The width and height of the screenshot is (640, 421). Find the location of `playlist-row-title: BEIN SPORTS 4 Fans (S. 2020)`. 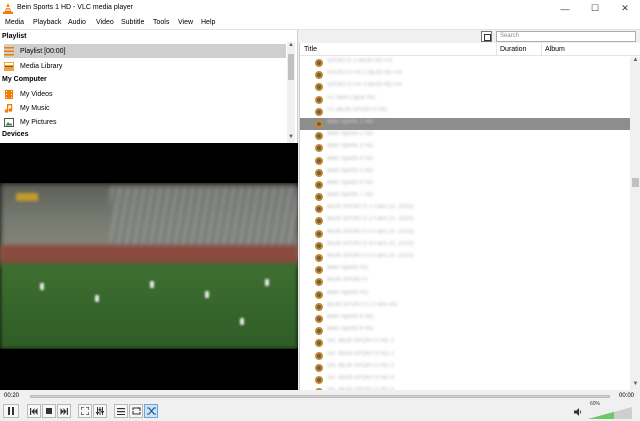

playlist-row-title: BEIN SPORTS 4 Fans (S. 2020) is located at coordinates (370, 243).